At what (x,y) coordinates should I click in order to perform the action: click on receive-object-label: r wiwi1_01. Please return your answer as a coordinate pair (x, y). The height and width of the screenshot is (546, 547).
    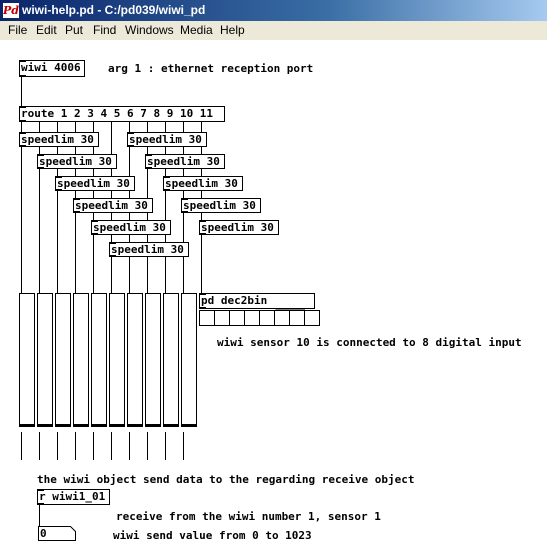
    Looking at the image, I should click on (72, 496).